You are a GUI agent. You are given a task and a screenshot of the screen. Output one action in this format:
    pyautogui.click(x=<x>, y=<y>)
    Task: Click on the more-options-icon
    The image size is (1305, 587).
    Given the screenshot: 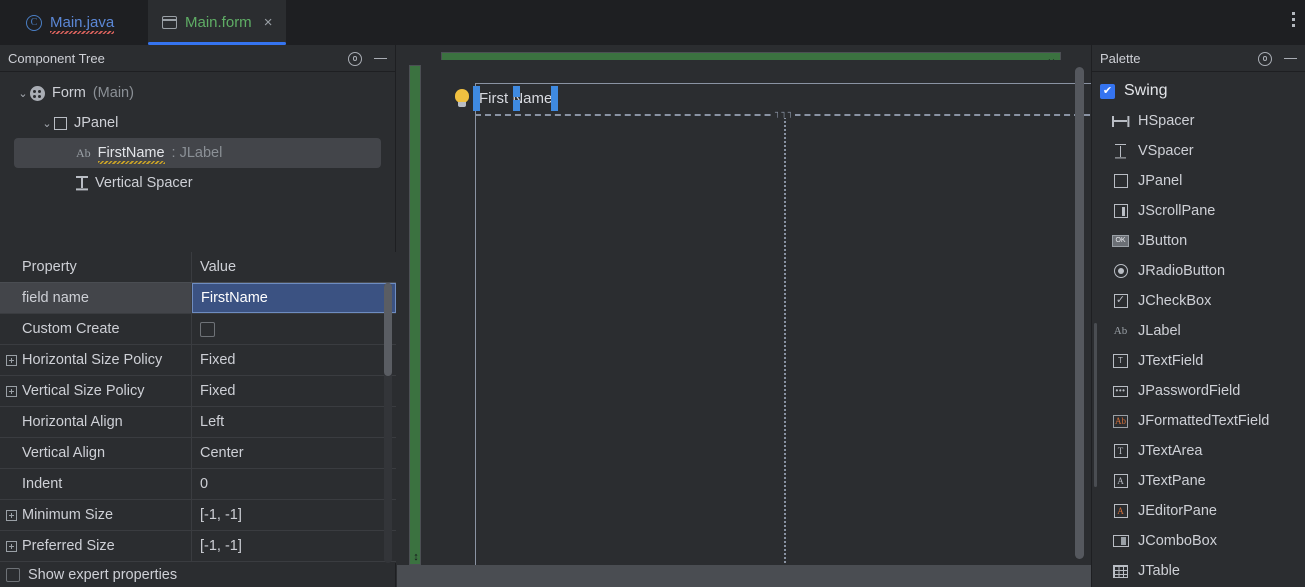 What is the action you would take?
    pyautogui.click(x=1293, y=19)
    